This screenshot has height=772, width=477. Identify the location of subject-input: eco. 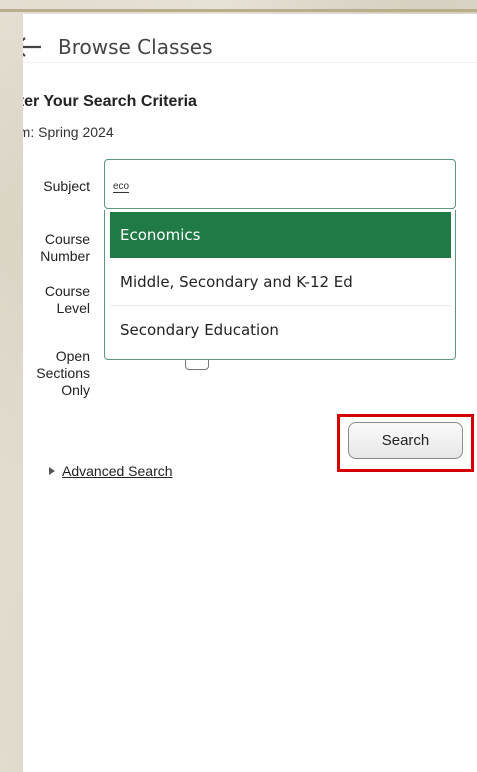
(280, 184).